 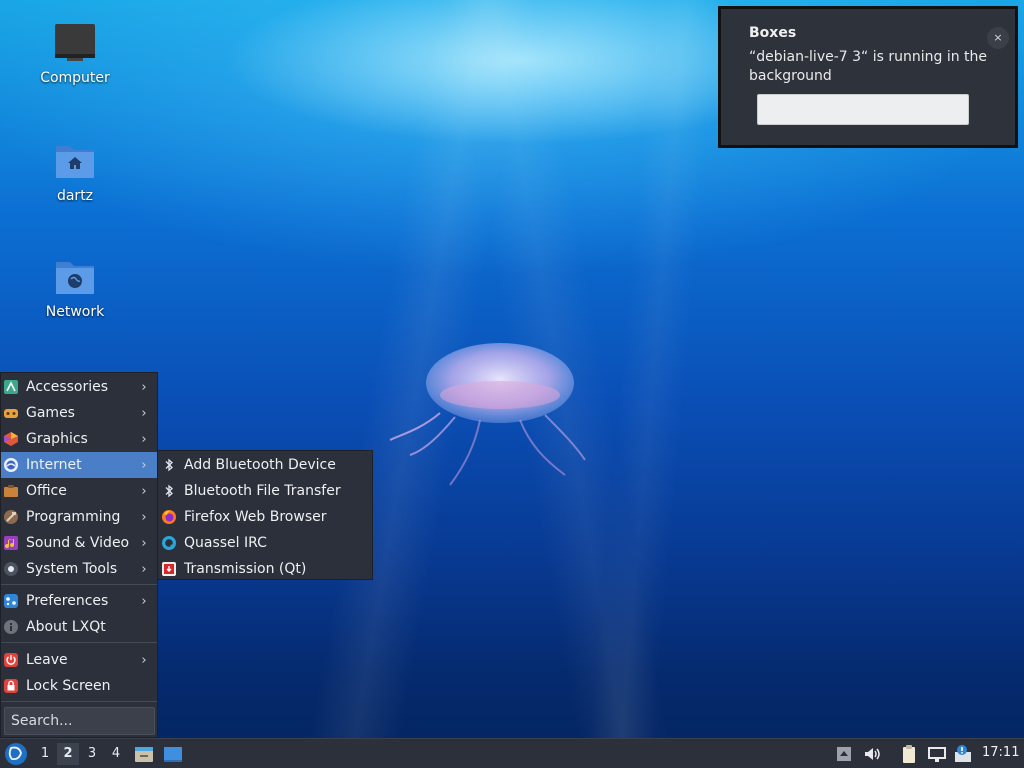 I want to click on menu-item-leave: Leave ›, so click(x=79, y=660).